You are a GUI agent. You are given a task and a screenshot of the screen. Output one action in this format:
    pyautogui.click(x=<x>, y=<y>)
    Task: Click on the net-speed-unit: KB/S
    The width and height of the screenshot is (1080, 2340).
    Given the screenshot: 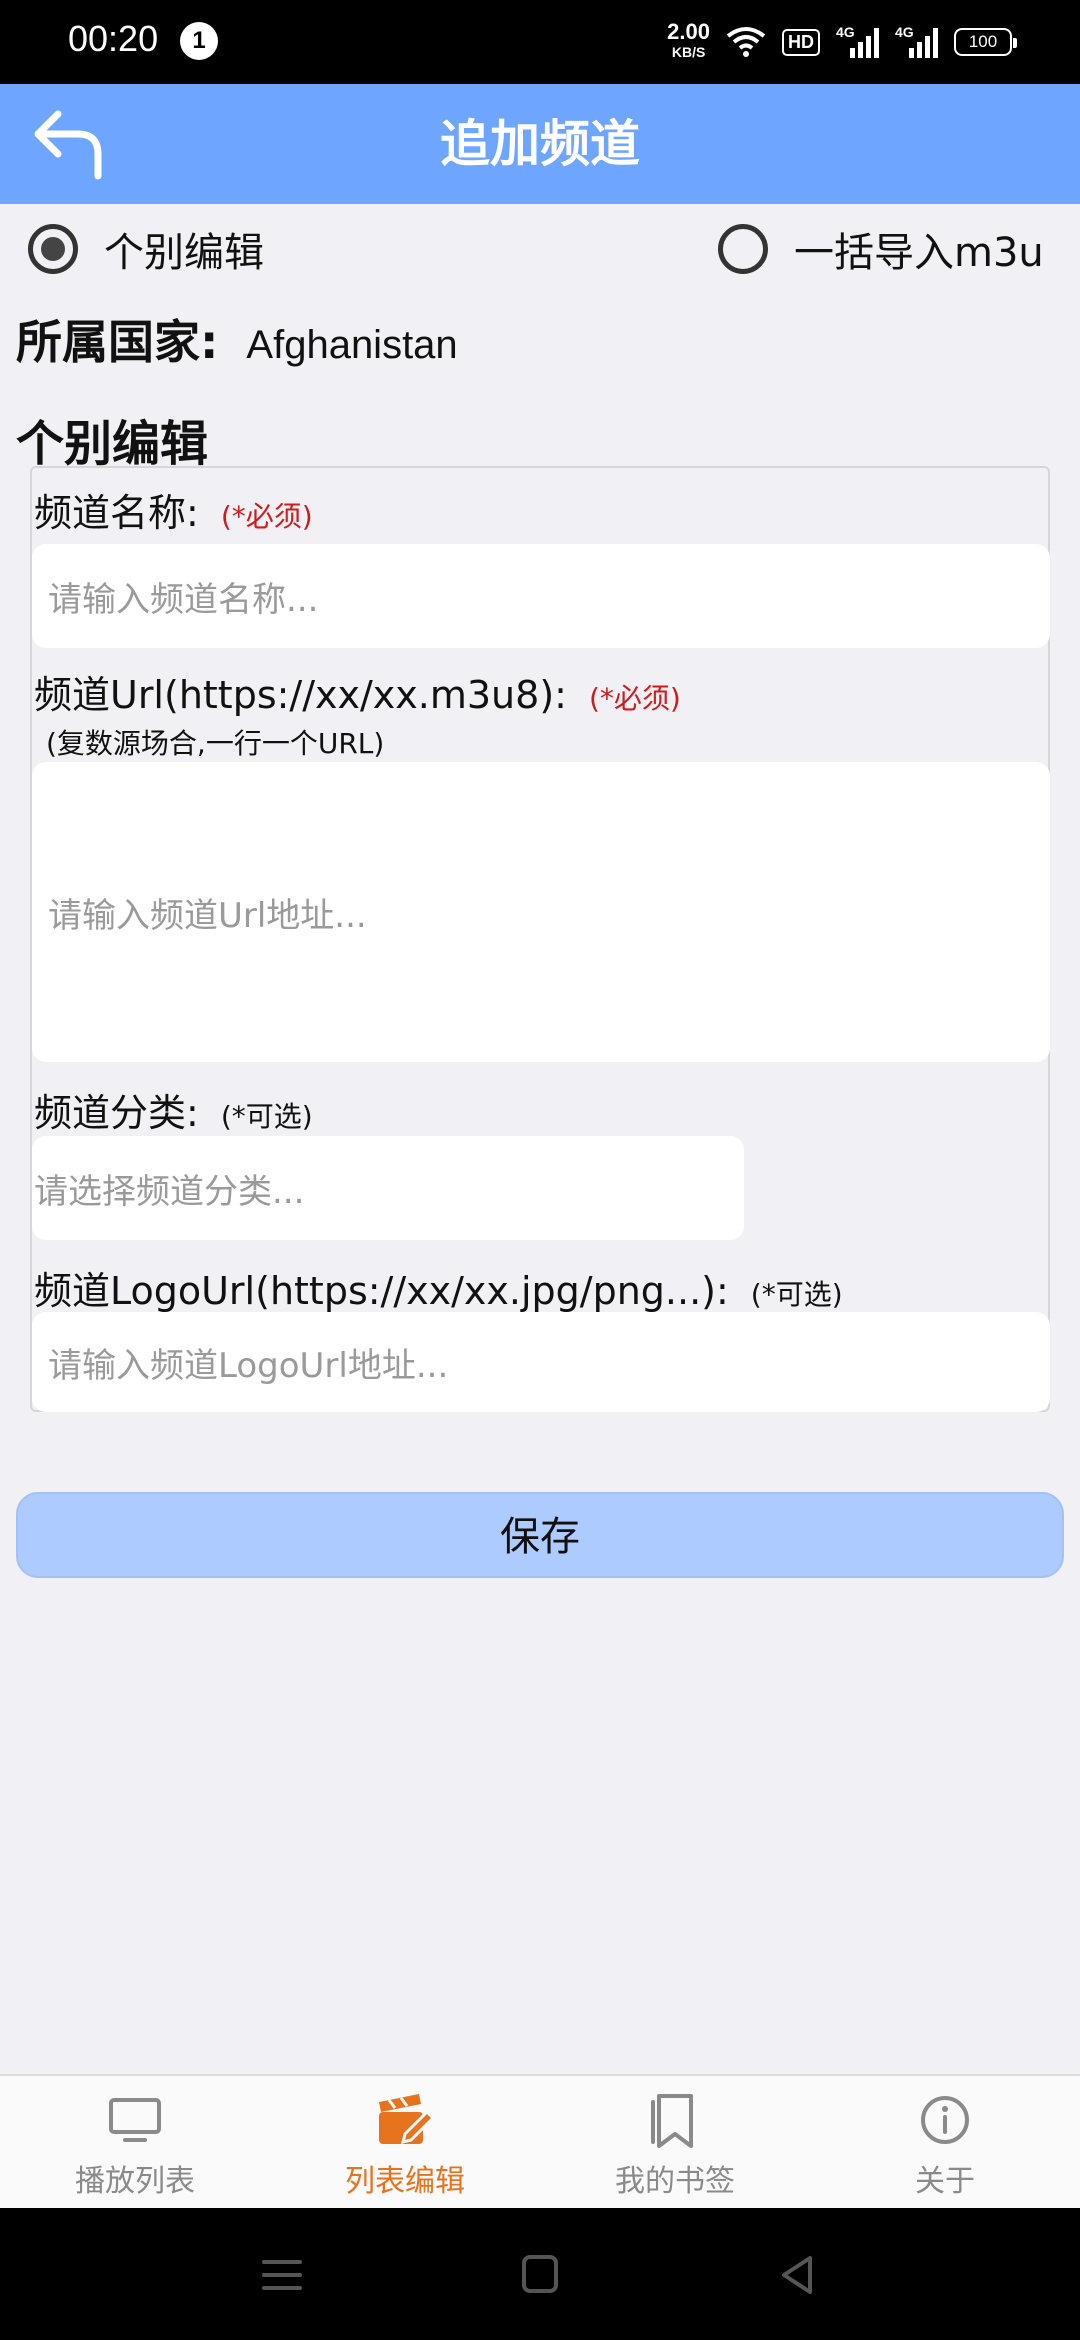 What is the action you would take?
    pyautogui.click(x=688, y=52)
    